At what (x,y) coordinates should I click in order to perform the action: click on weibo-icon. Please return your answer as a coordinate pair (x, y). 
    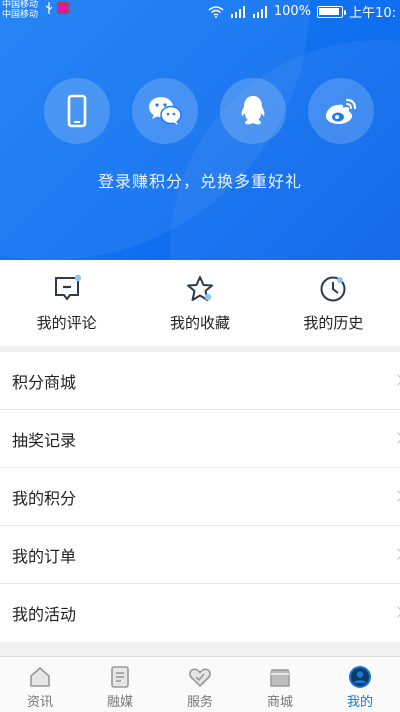
    Looking at the image, I should click on (341, 111).